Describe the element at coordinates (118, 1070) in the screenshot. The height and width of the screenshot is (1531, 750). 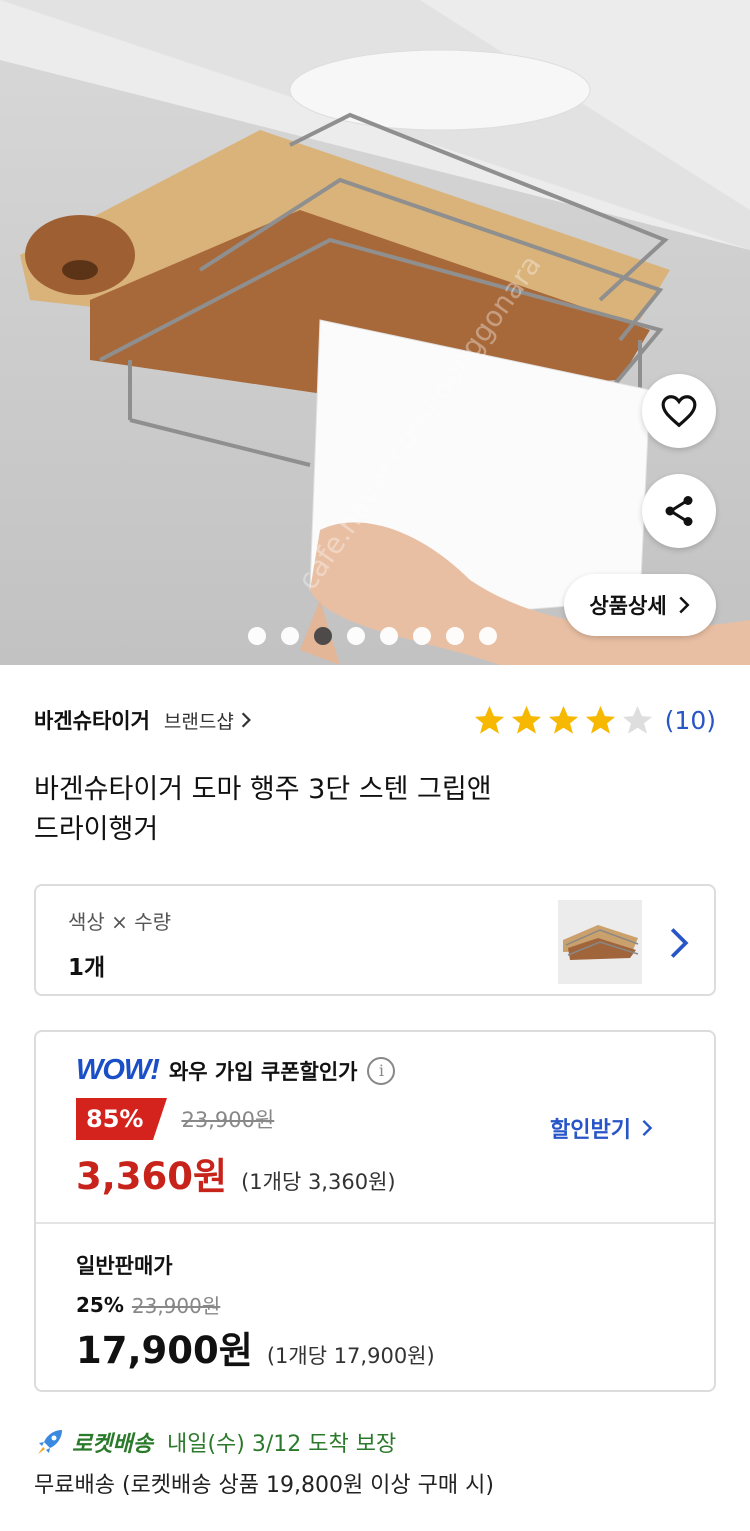
I see `wow-logo: WOW!` at that location.